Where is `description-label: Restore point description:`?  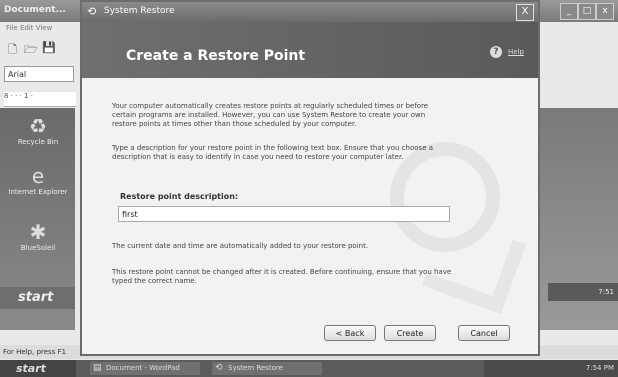
description-label: Restore point description: is located at coordinates (179, 196).